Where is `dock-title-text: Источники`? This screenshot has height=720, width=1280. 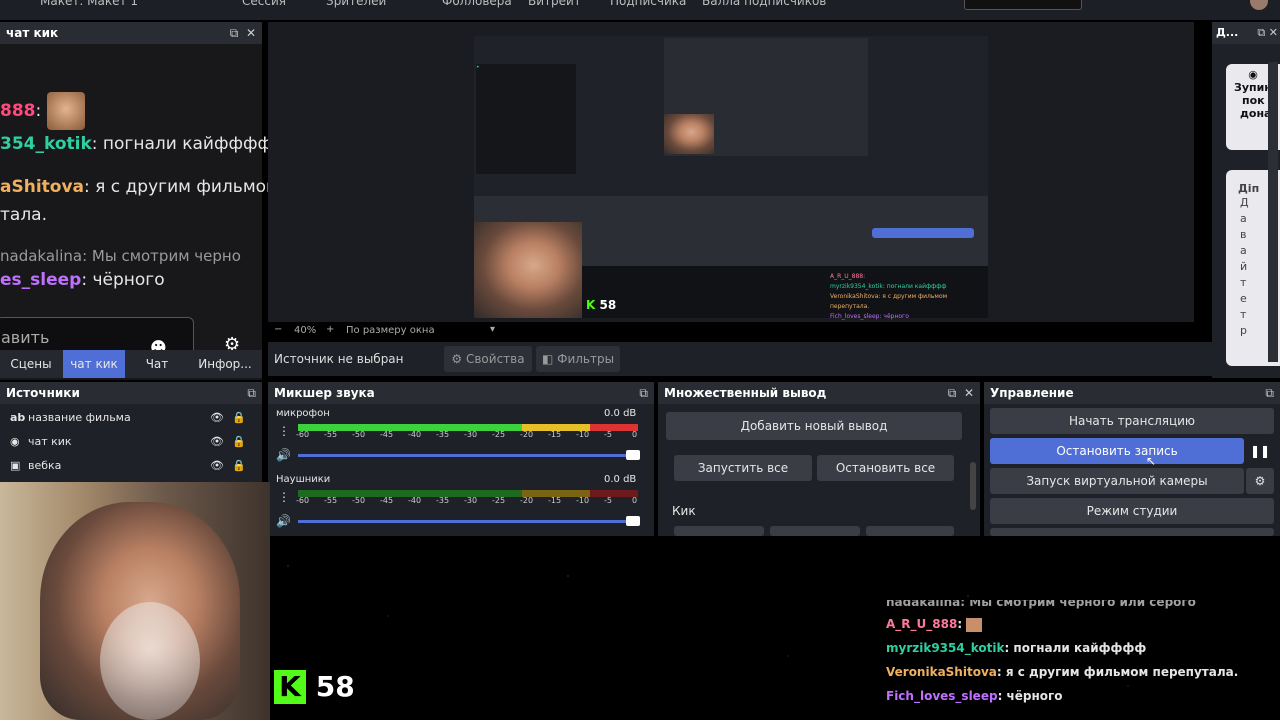 dock-title-text: Источники is located at coordinates (43, 393).